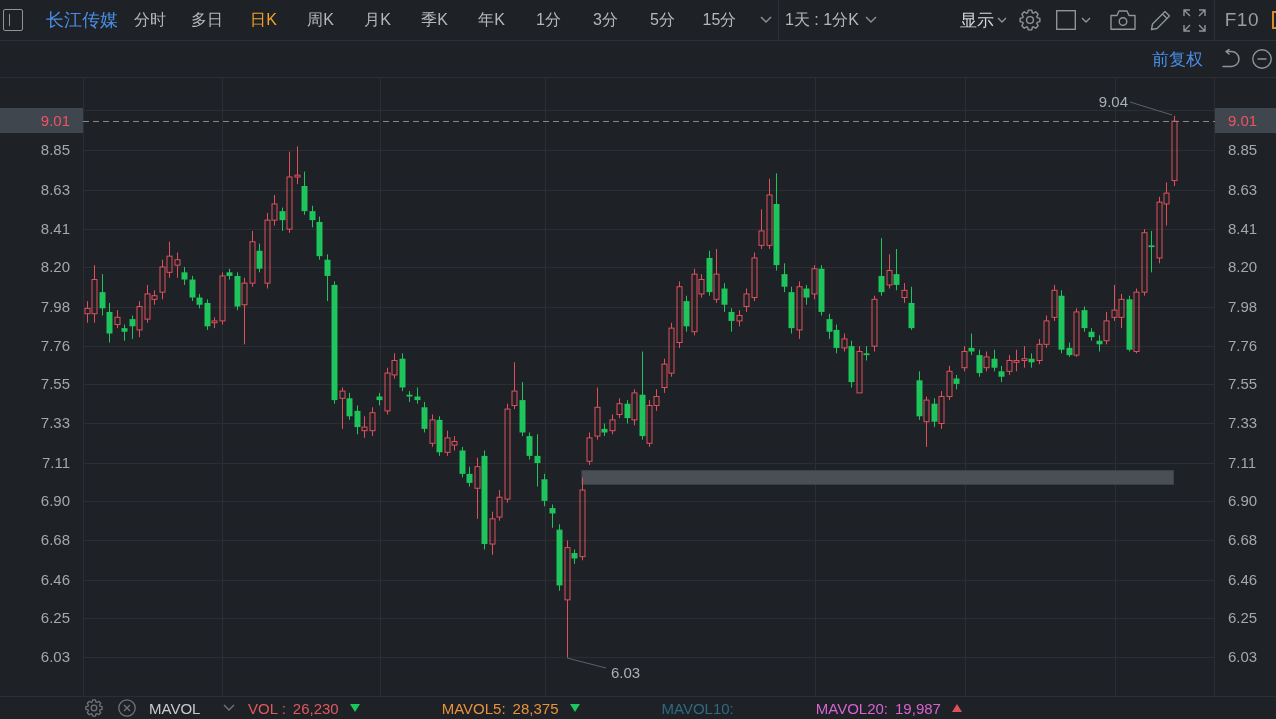 The image size is (1276, 719). I want to click on display-dropdown: 显示, so click(983, 20).